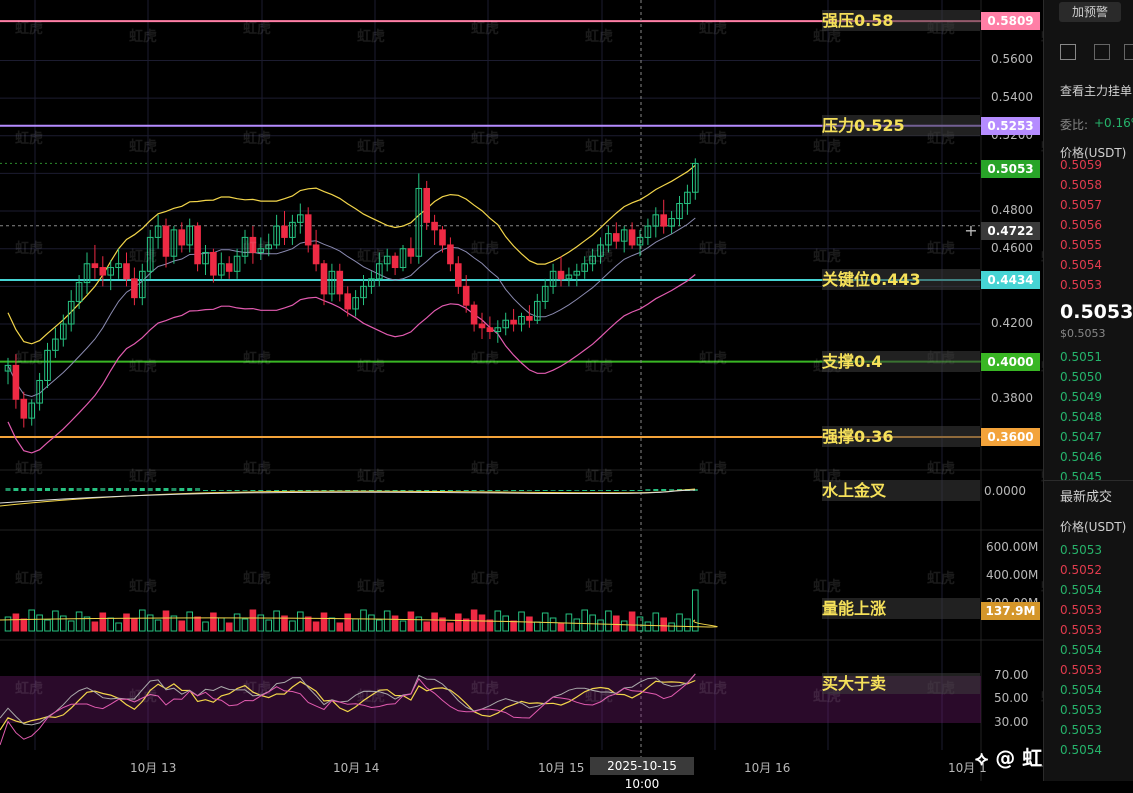 The width and height of the screenshot is (1133, 793). Describe the element at coordinates (1081, 437) in the screenshot. I see `bid-price: 0.5047` at that location.